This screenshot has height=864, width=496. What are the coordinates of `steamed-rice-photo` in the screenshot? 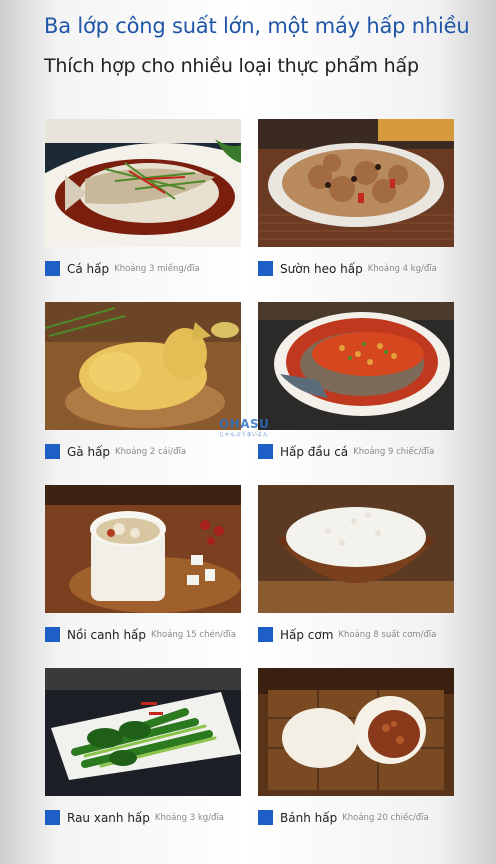 It's located at (356, 549).